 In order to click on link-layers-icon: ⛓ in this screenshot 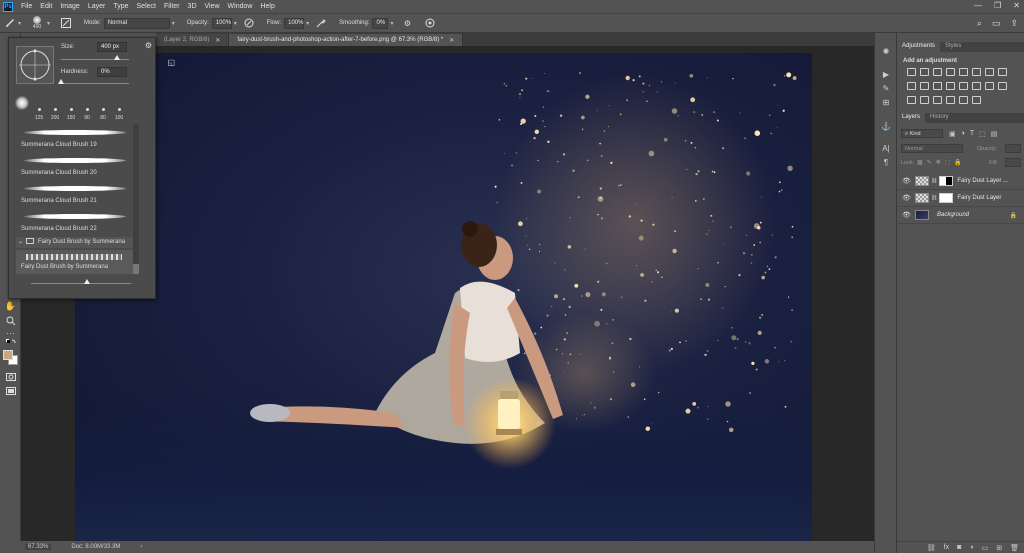, I will do `click(931, 548)`.